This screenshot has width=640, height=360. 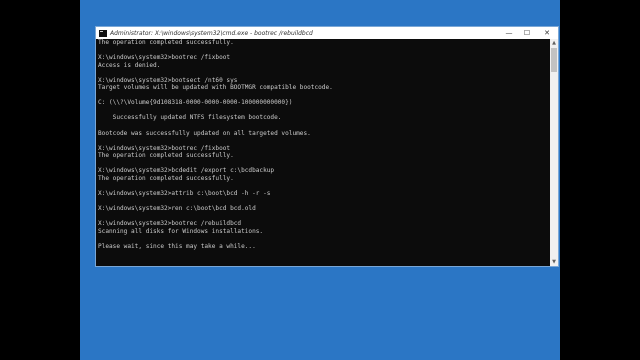 What do you see at coordinates (509, 33) in the screenshot?
I see `minimize-button: —` at bounding box center [509, 33].